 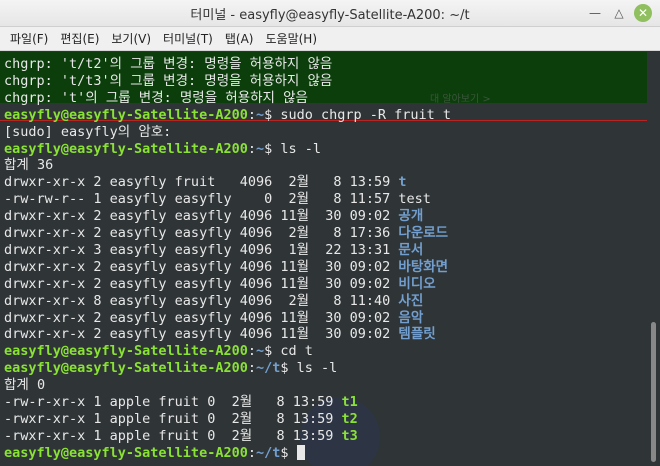 I want to click on file-name: 음악, so click(x=411, y=317).